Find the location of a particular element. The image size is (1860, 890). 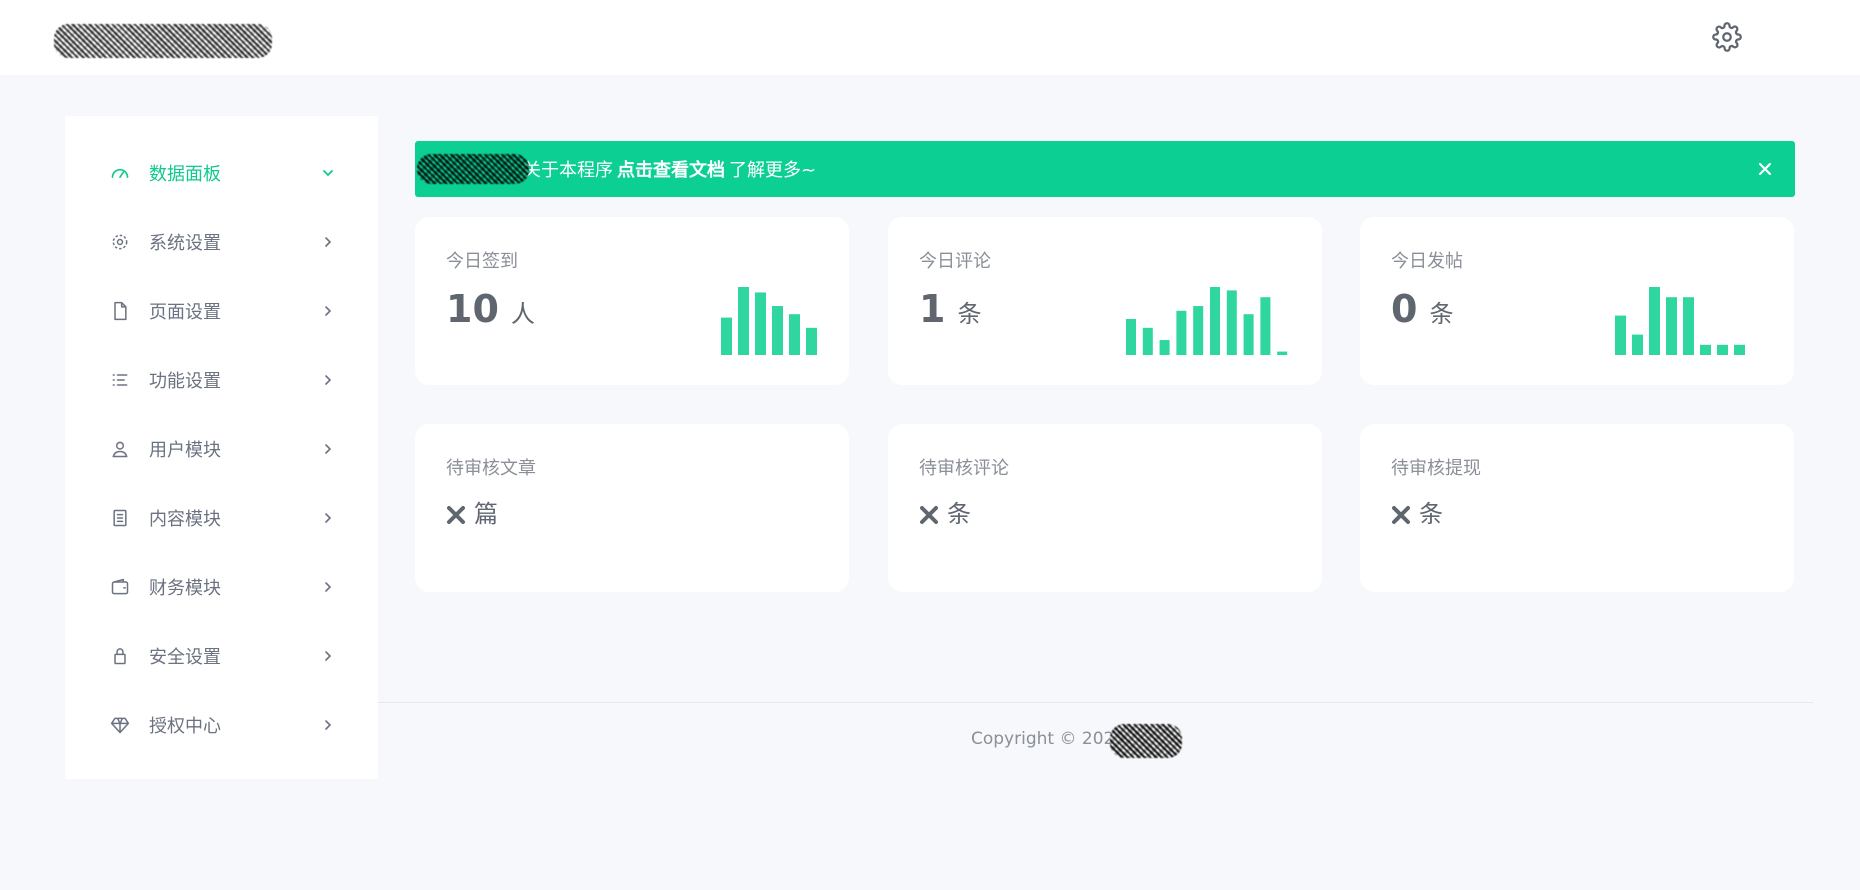

pending-card-articles: 待审核文章 篇 is located at coordinates (632, 508).